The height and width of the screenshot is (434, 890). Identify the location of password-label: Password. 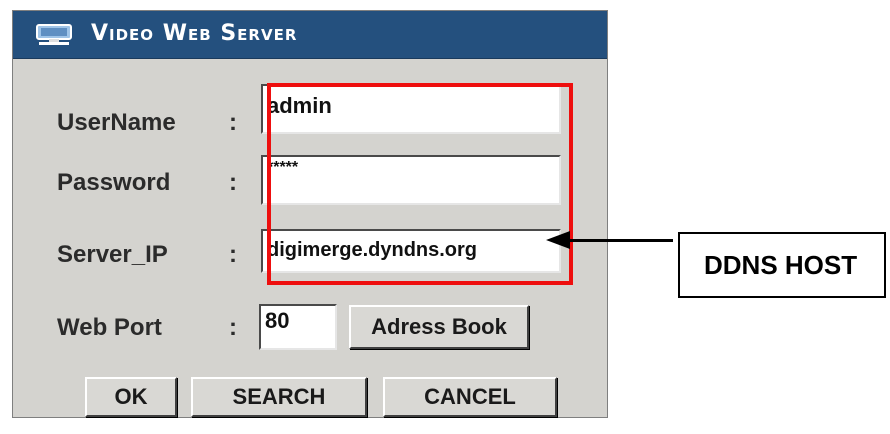
(114, 182).